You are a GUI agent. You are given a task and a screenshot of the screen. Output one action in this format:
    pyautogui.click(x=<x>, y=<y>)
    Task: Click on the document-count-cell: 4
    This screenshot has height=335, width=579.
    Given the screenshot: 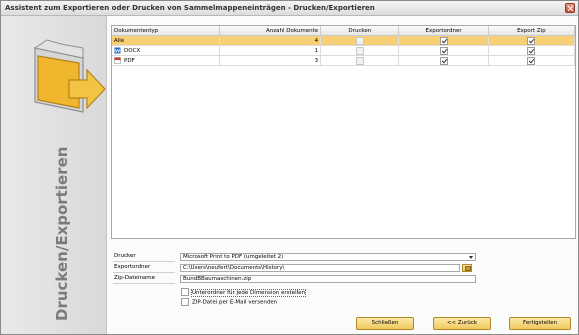 What is the action you would take?
    pyautogui.click(x=270, y=40)
    